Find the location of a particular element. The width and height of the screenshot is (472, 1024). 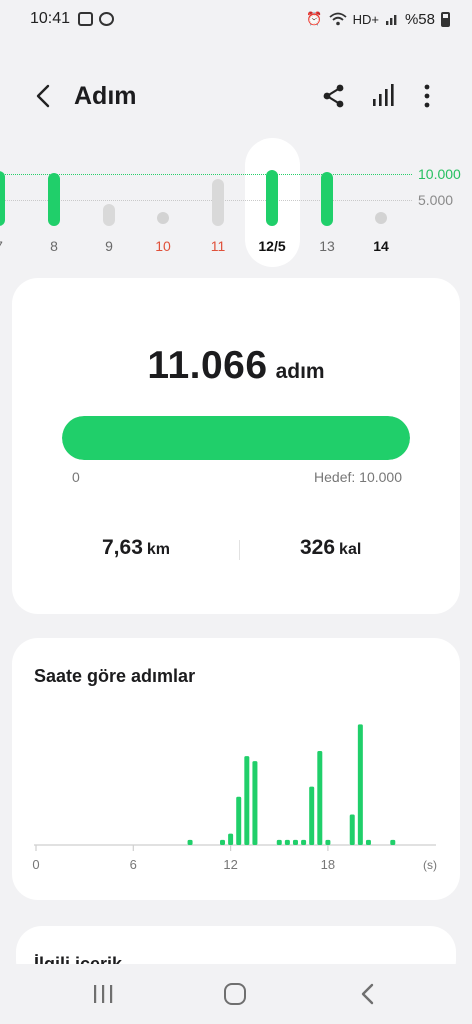

home-icon is located at coordinates (235, 994).